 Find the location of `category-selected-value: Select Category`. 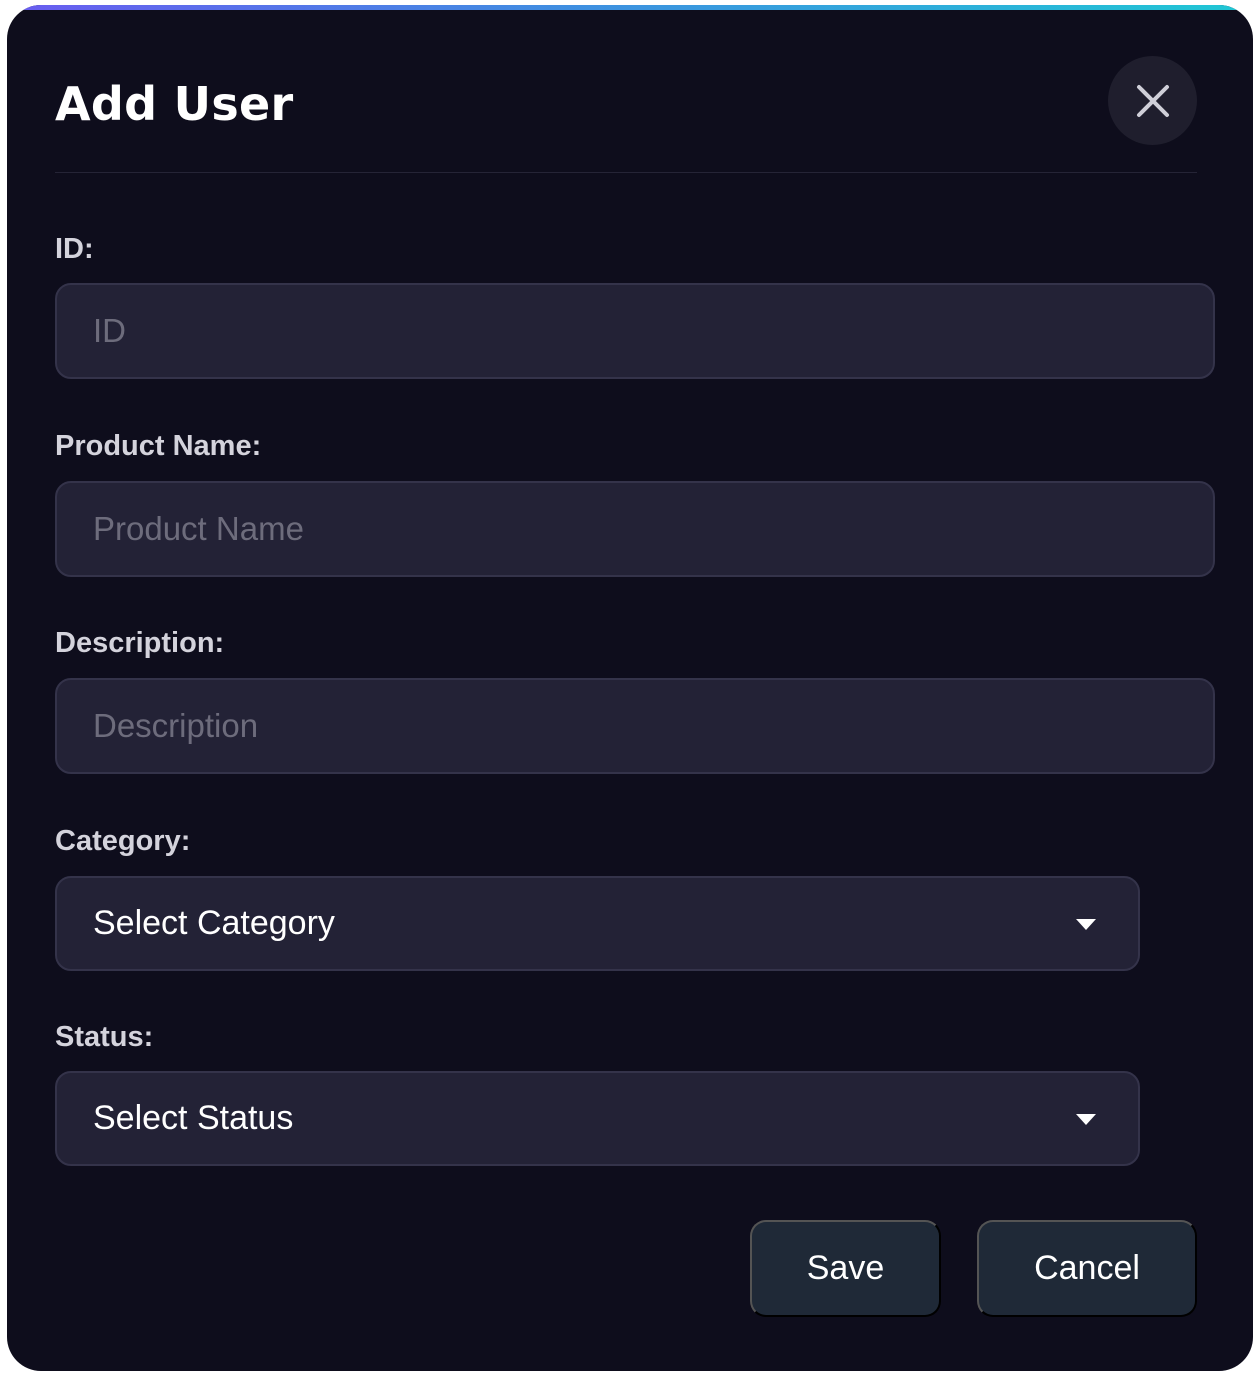

category-selected-value: Select Category is located at coordinates (214, 923).